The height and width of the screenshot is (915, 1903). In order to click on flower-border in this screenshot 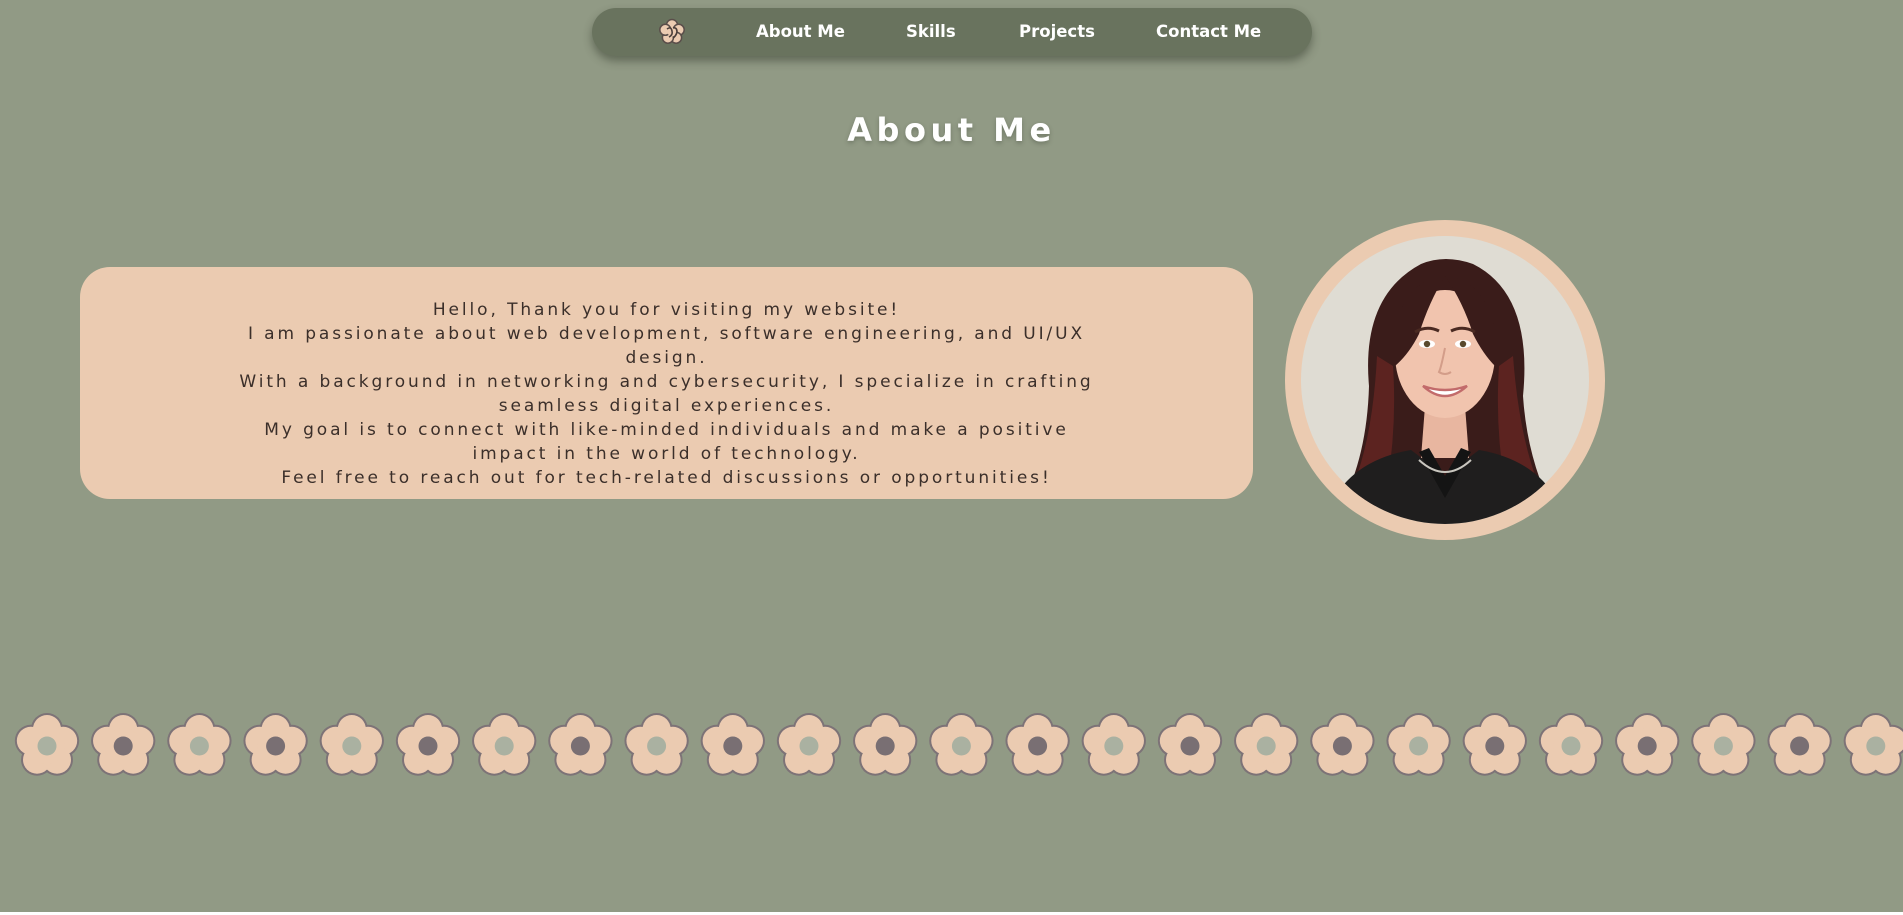, I will do `click(951, 746)`.